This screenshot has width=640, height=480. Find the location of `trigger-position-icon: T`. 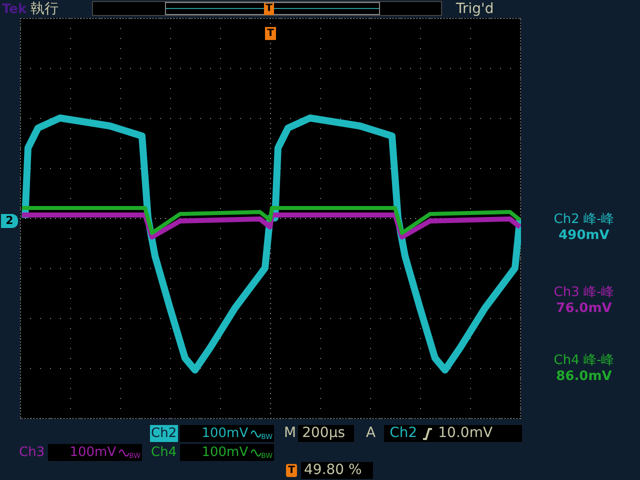

trigger-position-icon: T is located at coordinates (291, 470).